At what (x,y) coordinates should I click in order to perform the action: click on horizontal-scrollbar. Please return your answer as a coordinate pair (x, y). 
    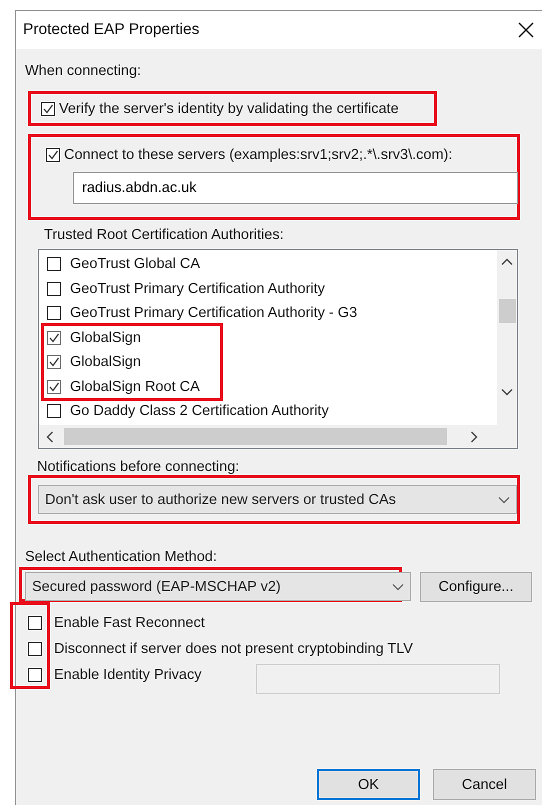
    Looking at the image, I should click on (268, 436).